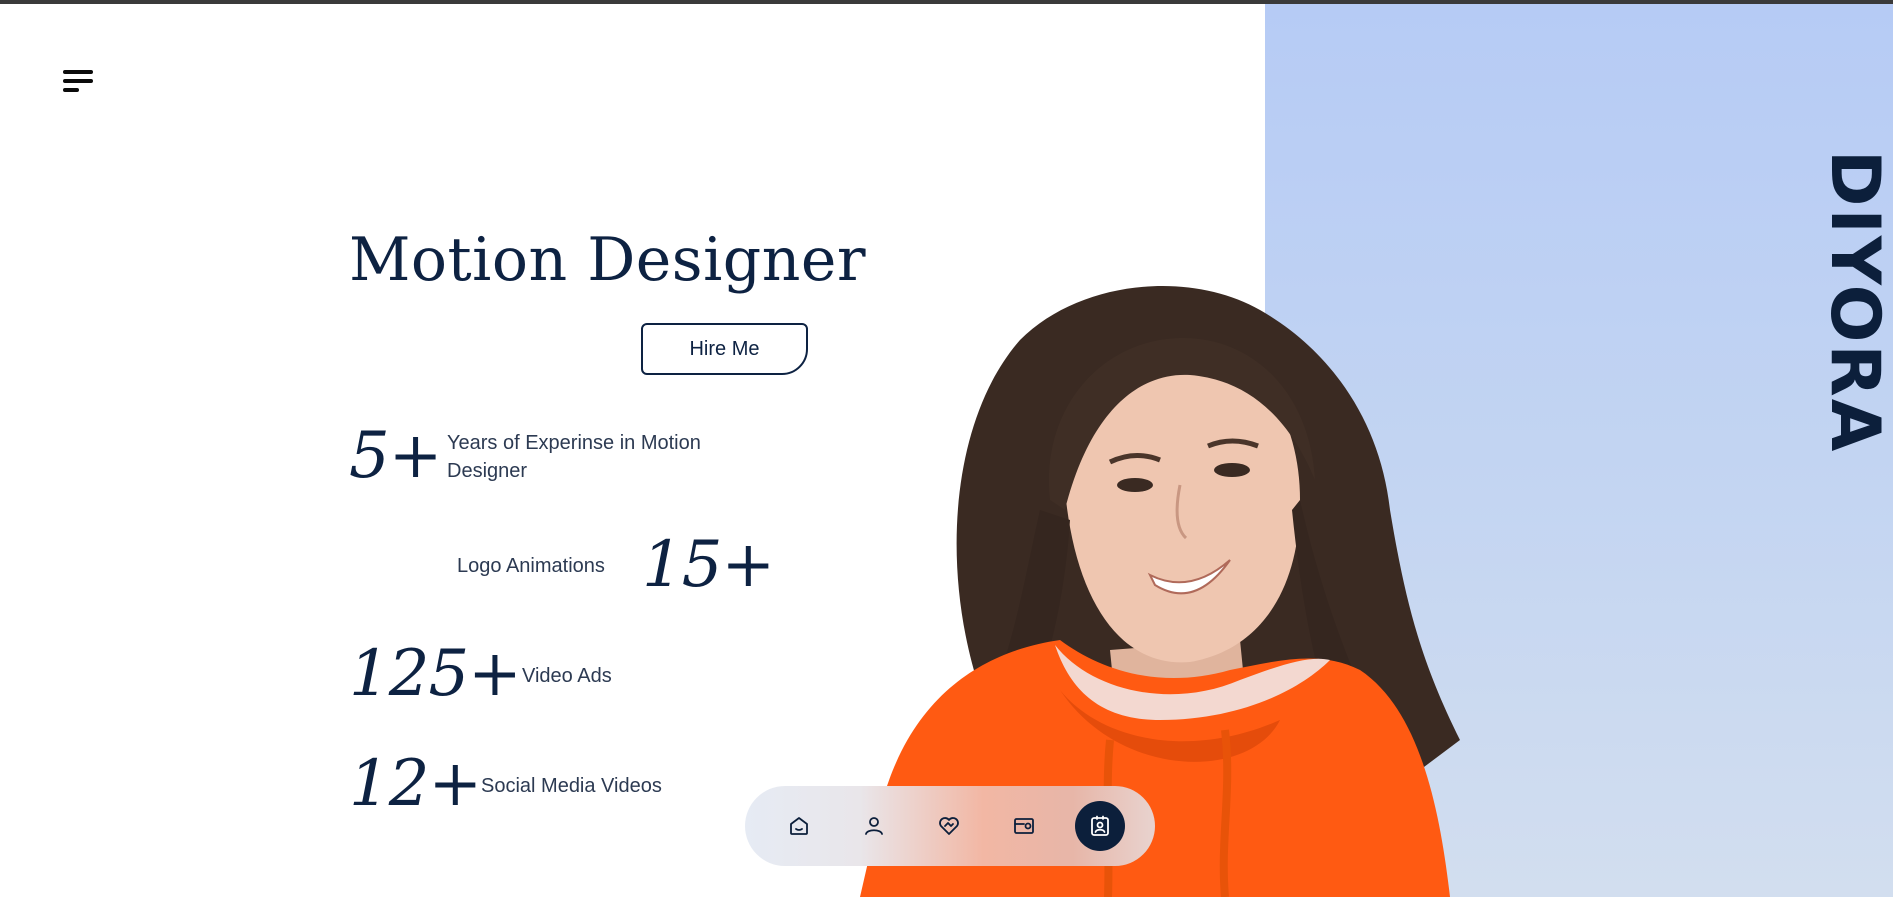 This screenshot has height=897, width=1893. I want to click on nav-services, so click(949, 826).